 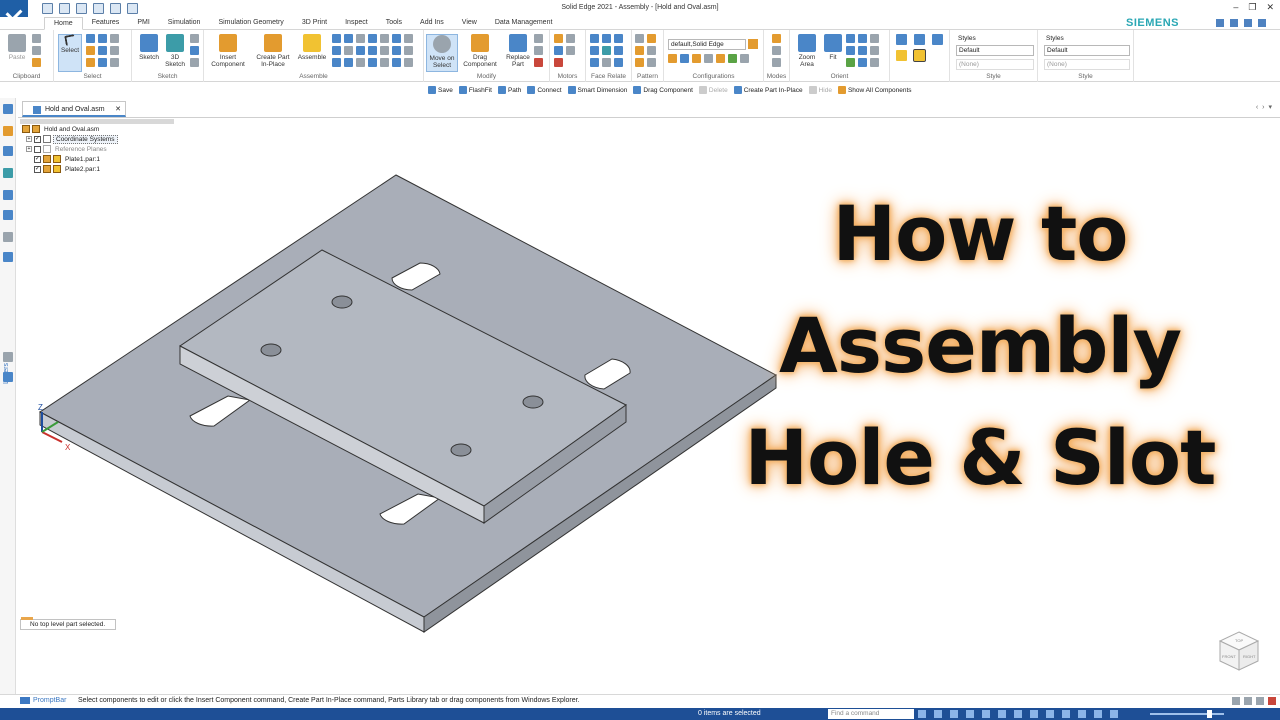 I want to click on view-orient-icon, so click(x=1050, y=714).